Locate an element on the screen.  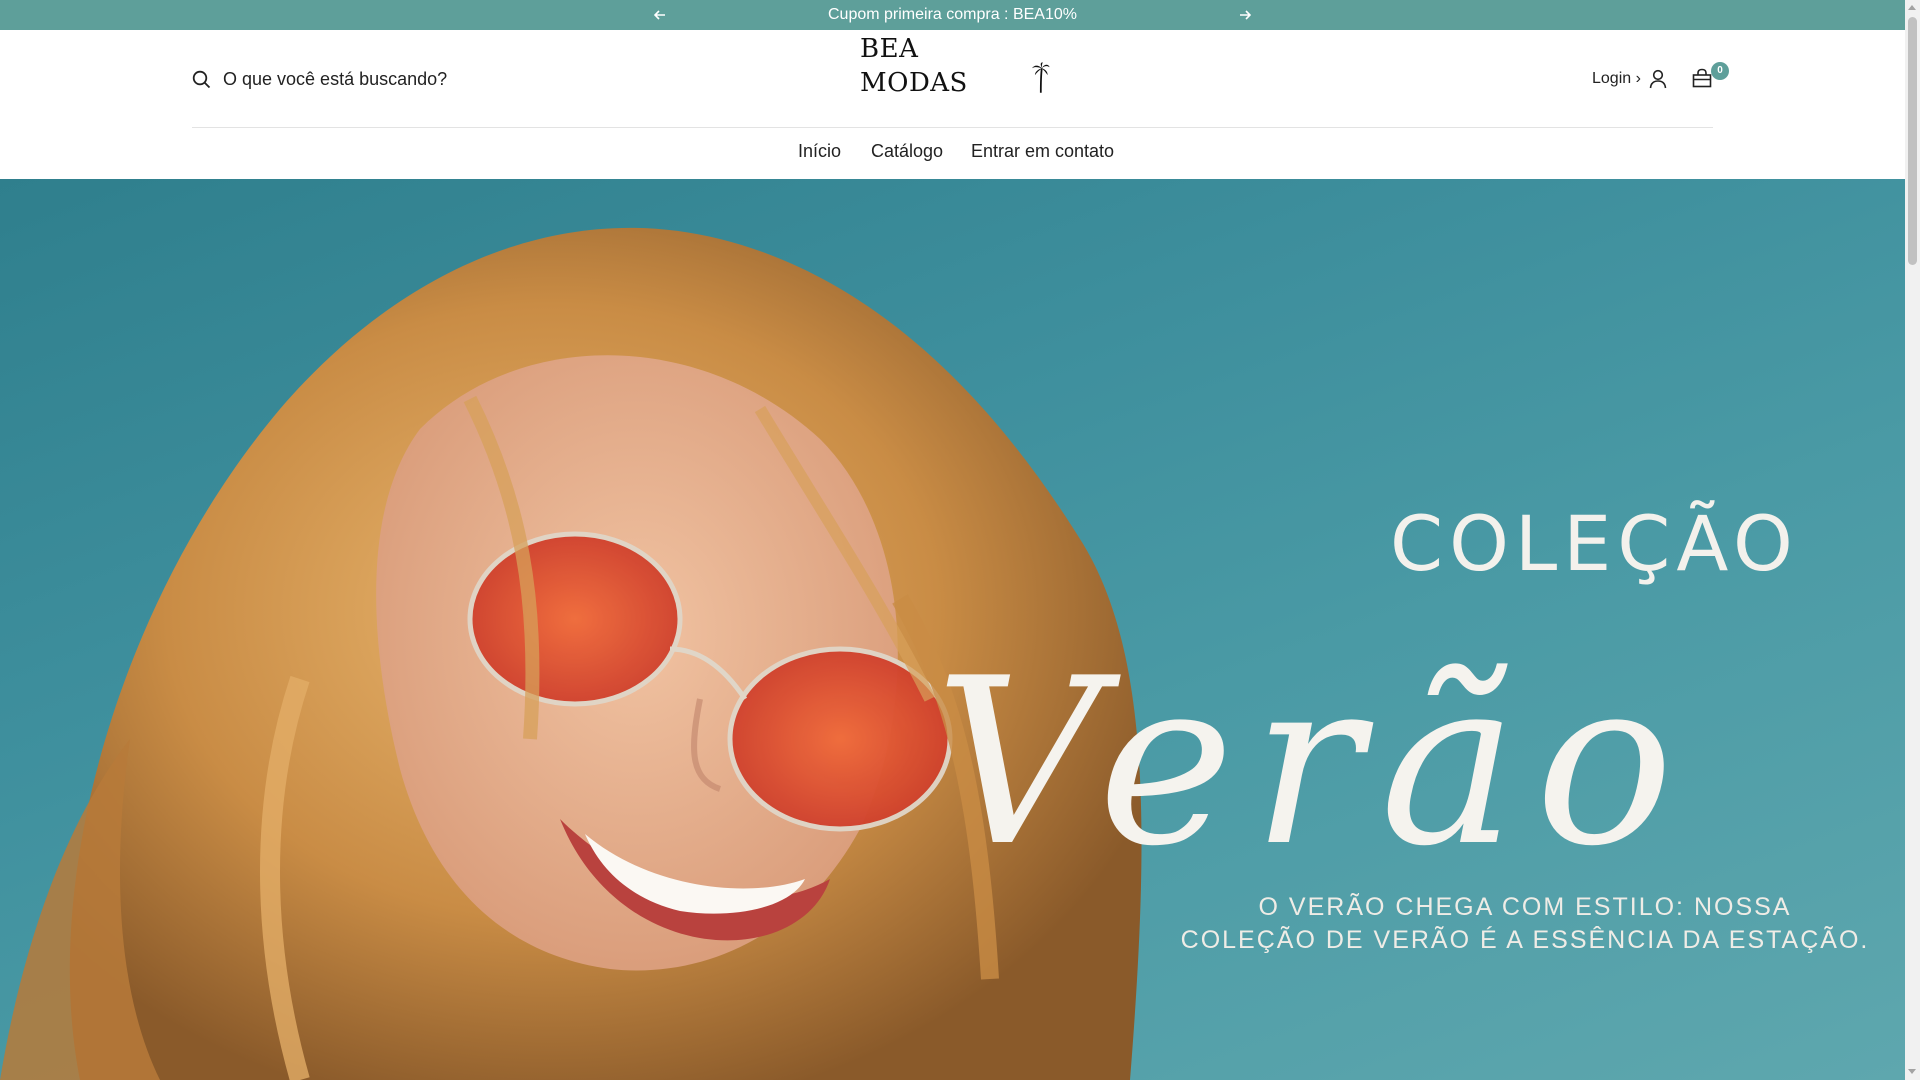
announcement-message: Cupom primeira compra : BEA10% is located at coordinates (952, 14).